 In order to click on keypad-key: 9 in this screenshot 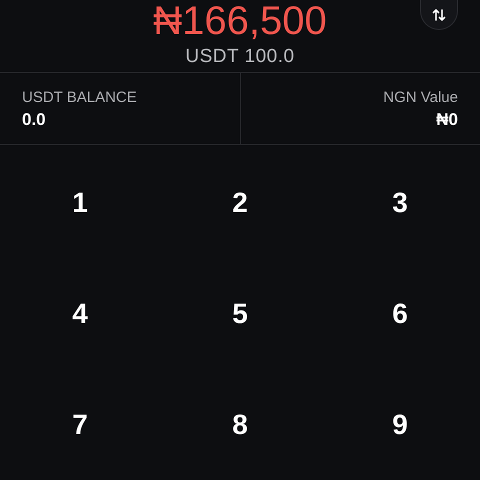, I will do `click(400, 424)`.